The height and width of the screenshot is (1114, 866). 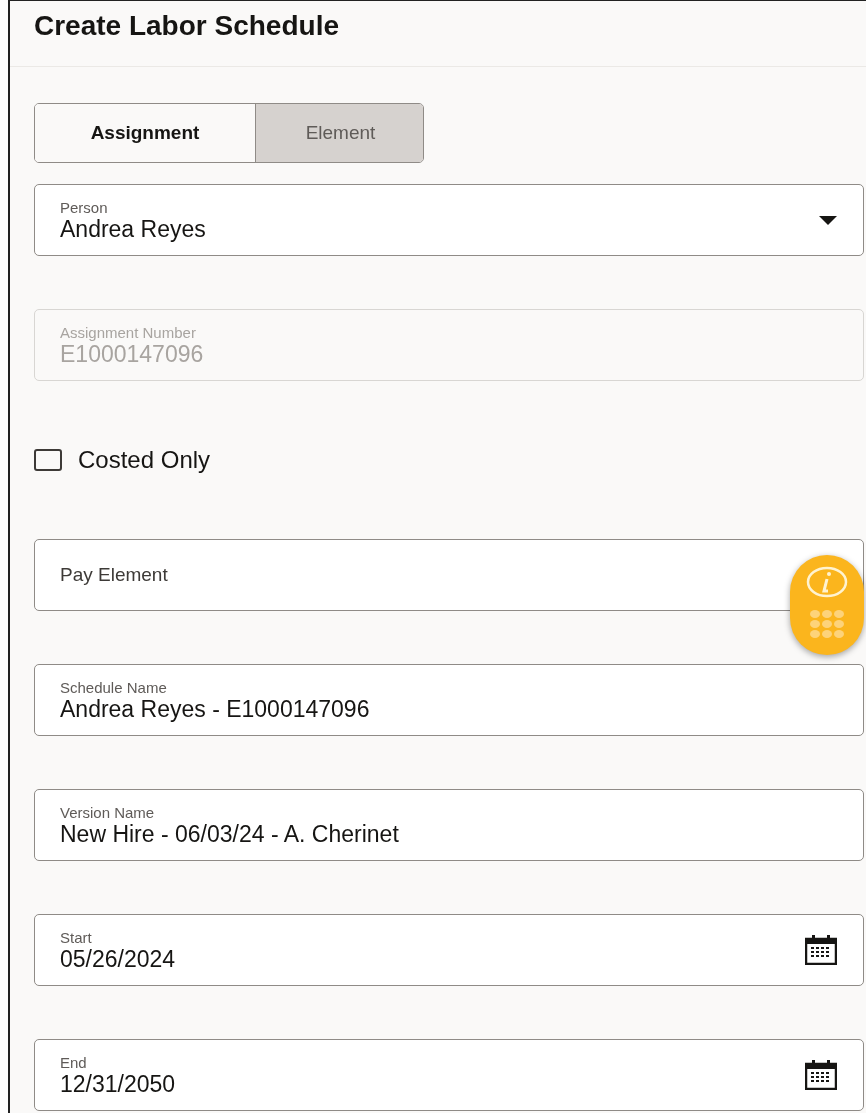 I want to click on field-label: Person, so click(x=84, y=207).